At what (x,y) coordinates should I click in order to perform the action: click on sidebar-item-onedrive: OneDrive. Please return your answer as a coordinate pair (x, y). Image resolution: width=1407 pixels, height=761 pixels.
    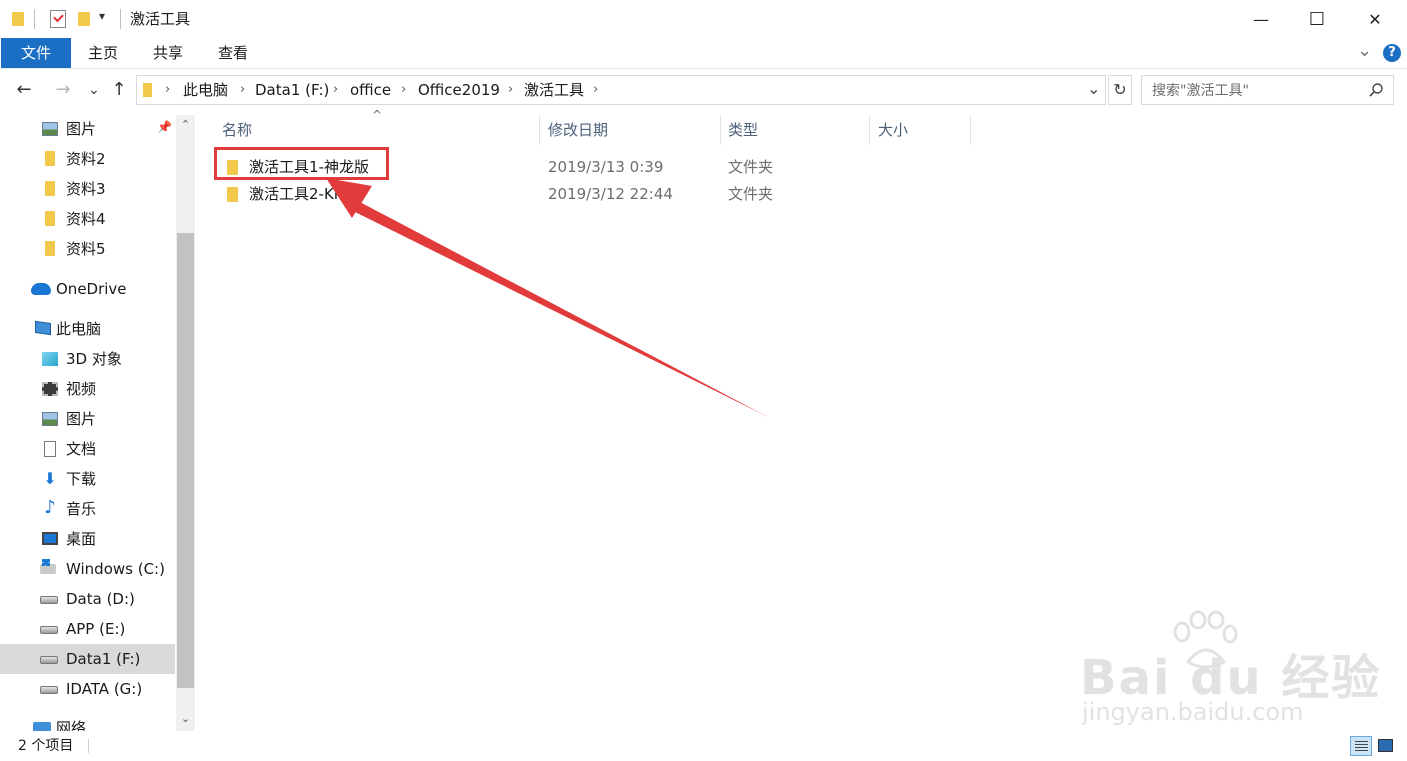
    Looking at the image, I should click on (87, 289).